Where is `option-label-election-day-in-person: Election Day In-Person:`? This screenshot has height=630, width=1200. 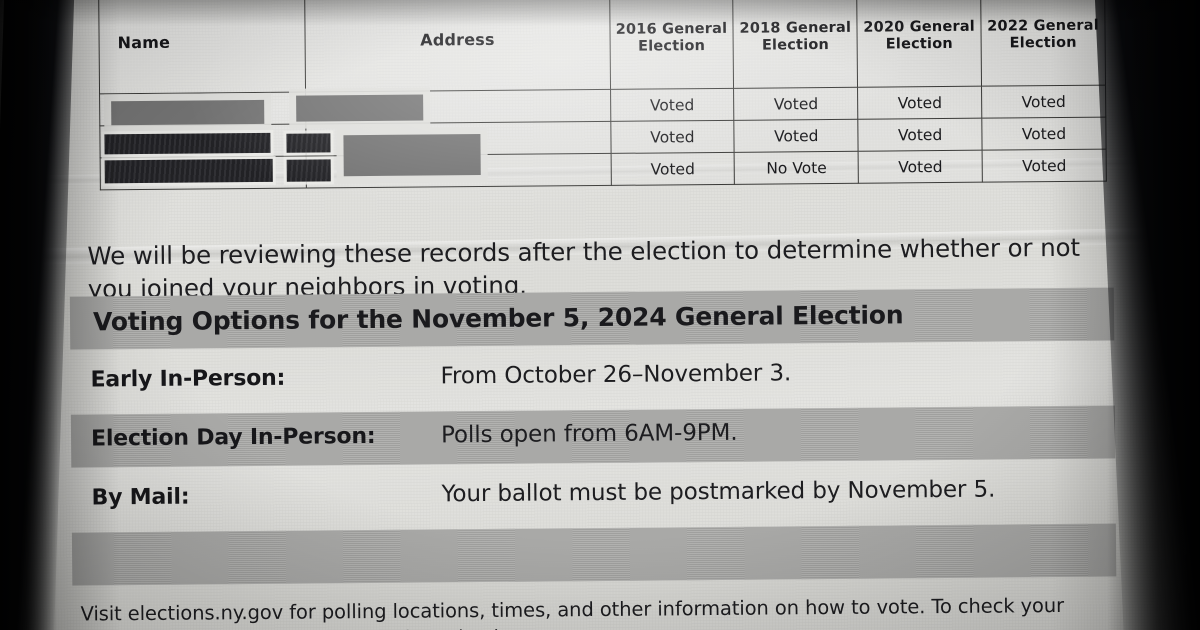
option-label-election-day-in-person: Election Day In-Person: is located at coordinates (233, 437).